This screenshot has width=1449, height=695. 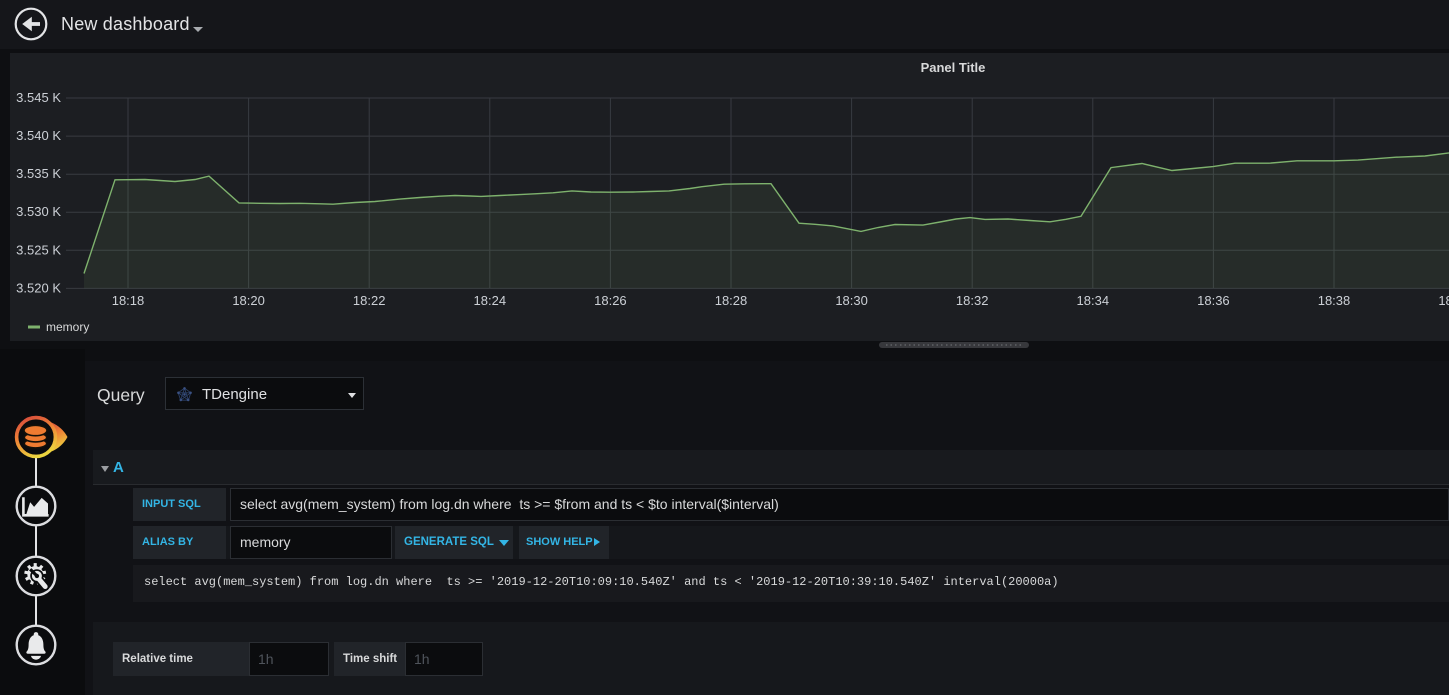 I want to click on svg-text: 18:24, so click(x=490, y=300).